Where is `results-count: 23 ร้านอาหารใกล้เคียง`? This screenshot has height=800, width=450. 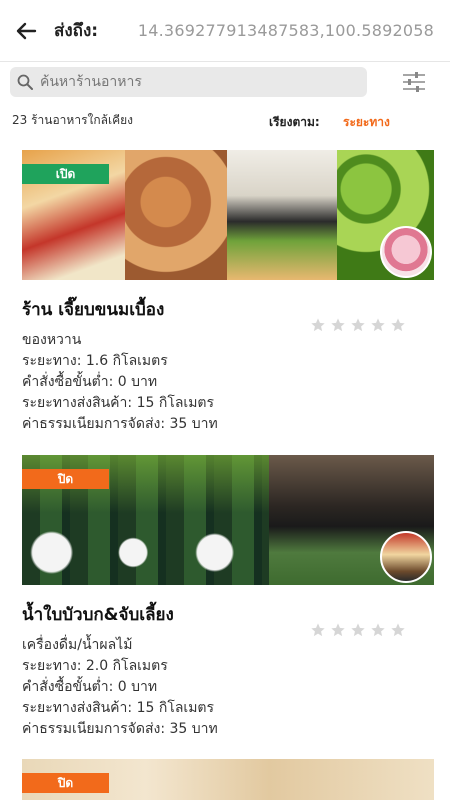 results-count: 23 ร้านอาหารใกล้เคียง is located at coordinates (73, 120).